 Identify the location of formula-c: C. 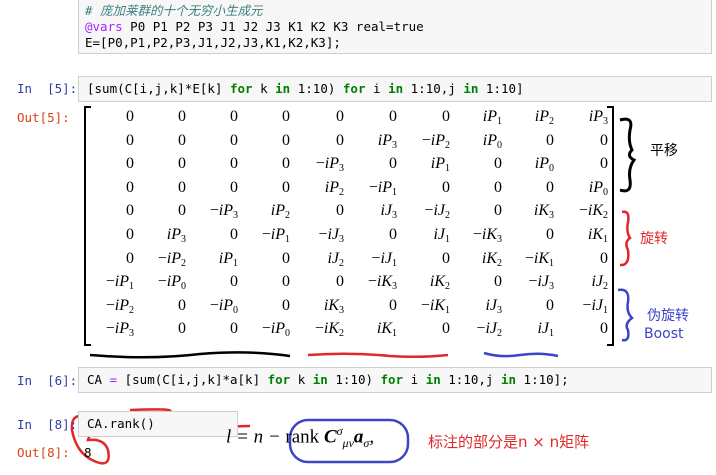
(330, 437).